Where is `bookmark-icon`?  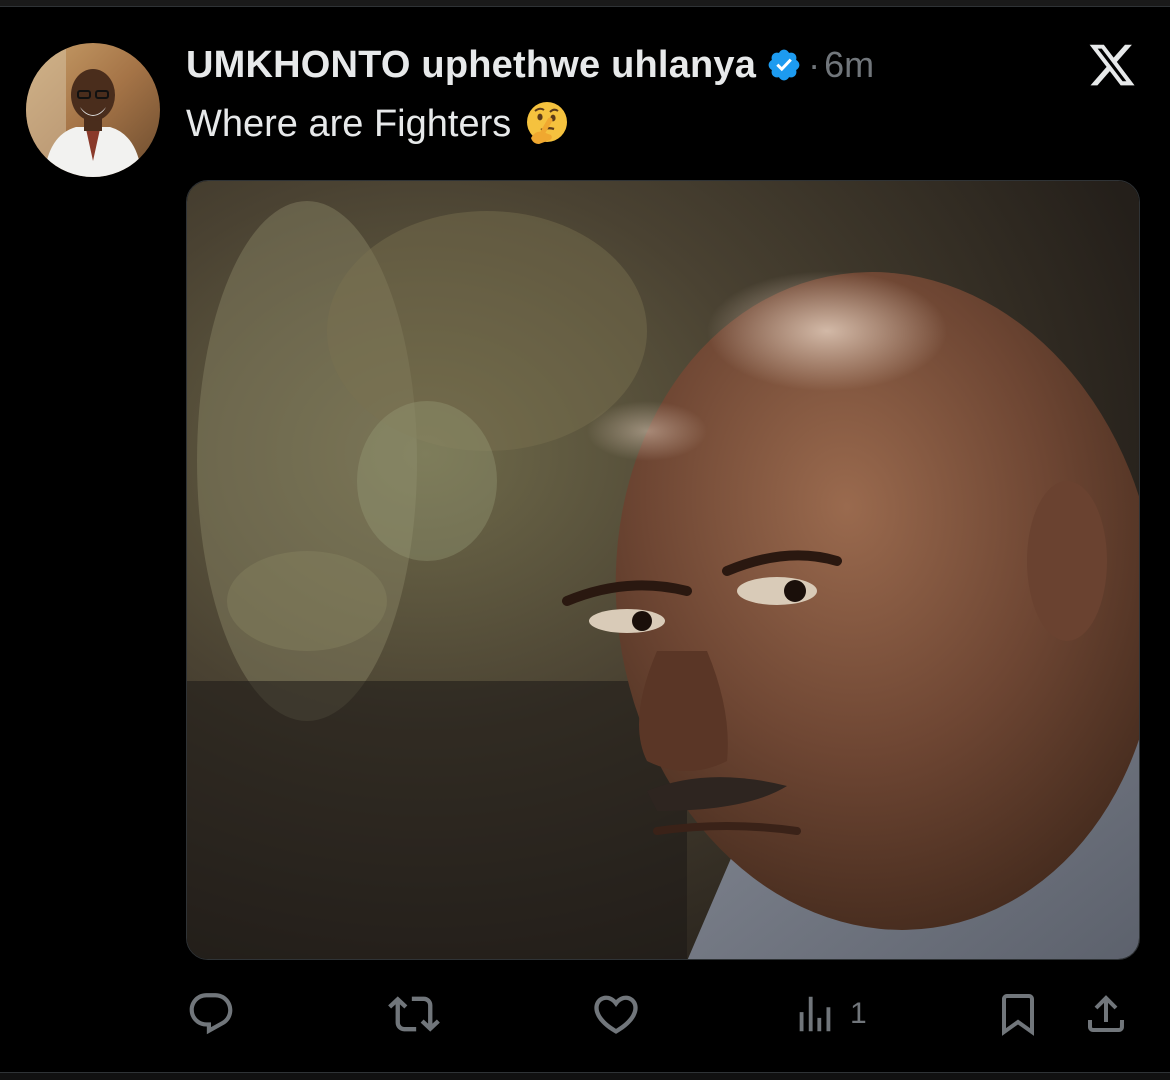 bookmark-icon is located at coordinates (1018, 1015).